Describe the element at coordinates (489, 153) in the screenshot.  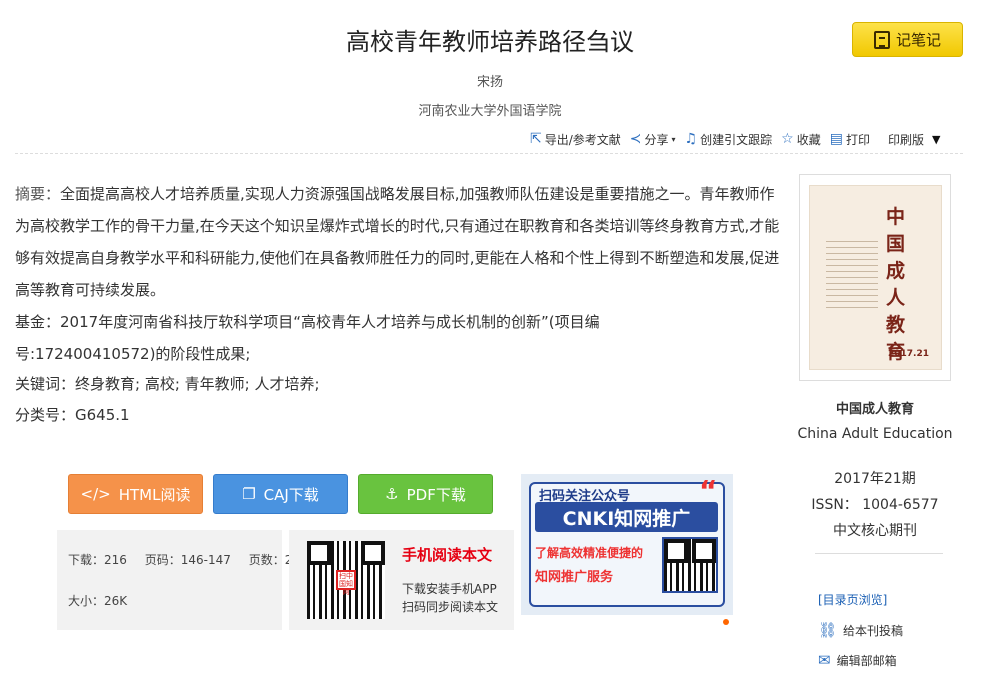
I see `header-divider` at that location.